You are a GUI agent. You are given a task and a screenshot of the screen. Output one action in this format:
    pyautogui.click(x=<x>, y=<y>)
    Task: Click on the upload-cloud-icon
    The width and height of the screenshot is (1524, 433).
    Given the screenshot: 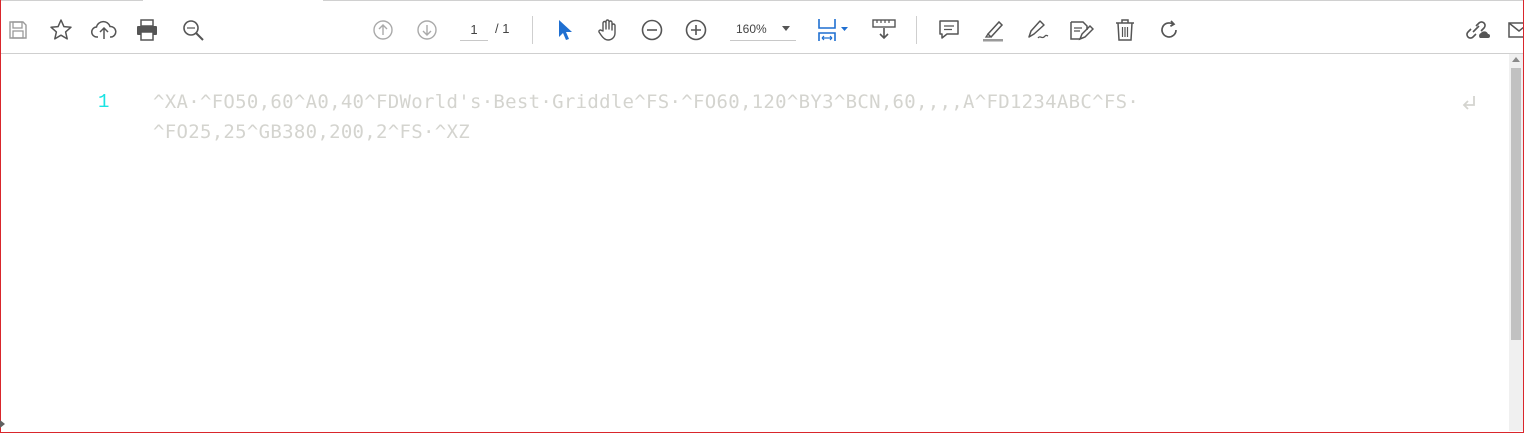 What is the action you would take?
    pyautogui.click(x=104, y=29)
    